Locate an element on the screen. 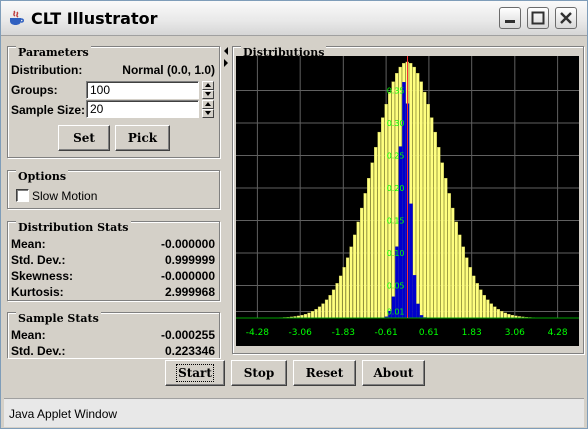 This screenshot has width=588, height=429. y-tick-label: 0.05 is located at coordinates (396, 286).